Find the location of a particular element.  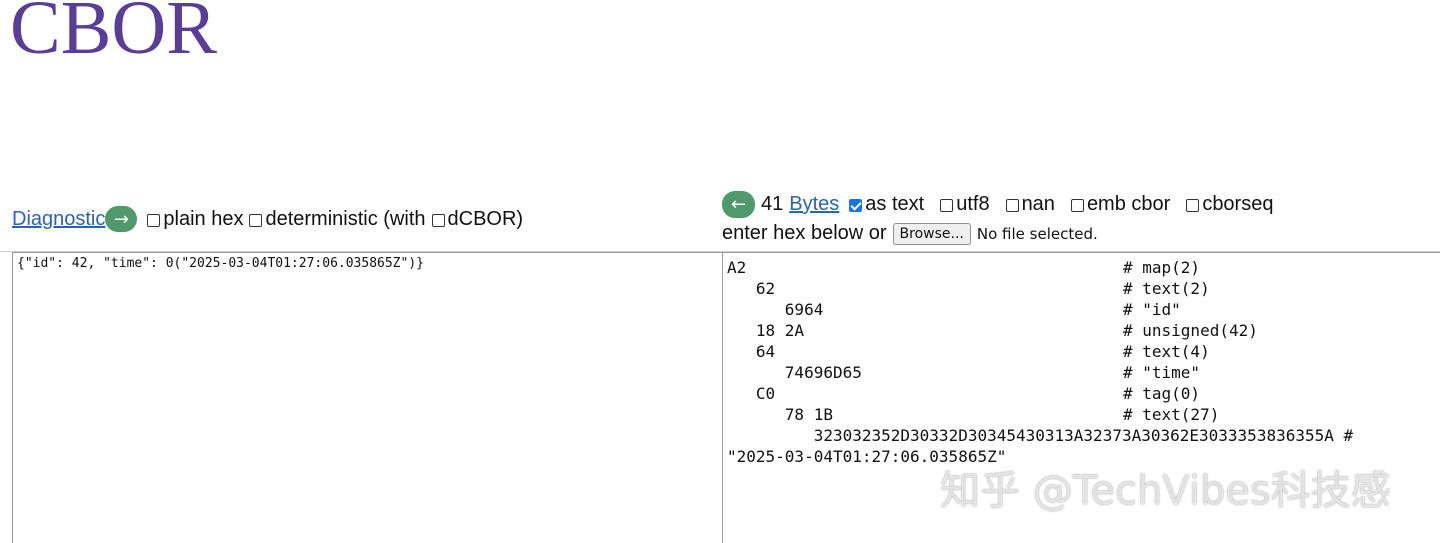

cborseq-checkbox is located at coordinates (1193, 205).